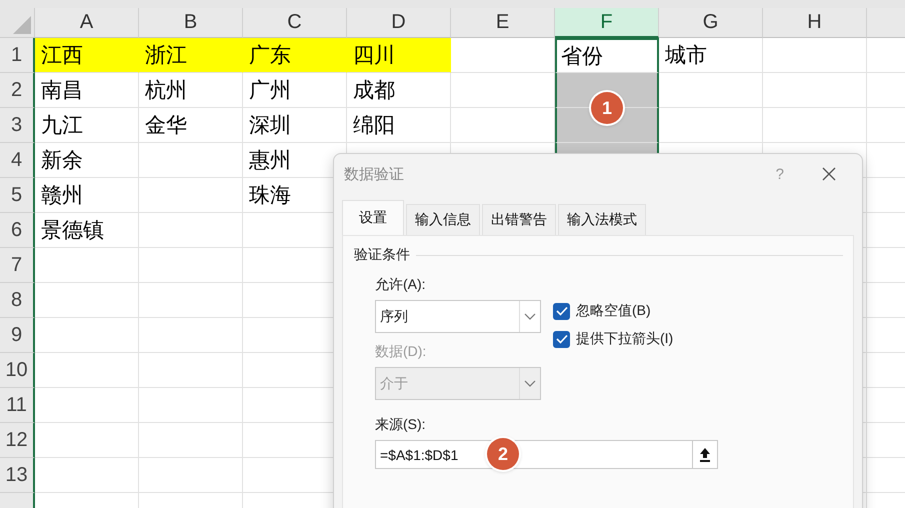  What do you see at coordinates (295, 90) in the screenshot?
I see `table-cell: 广州` at bounding box center [295, 90].